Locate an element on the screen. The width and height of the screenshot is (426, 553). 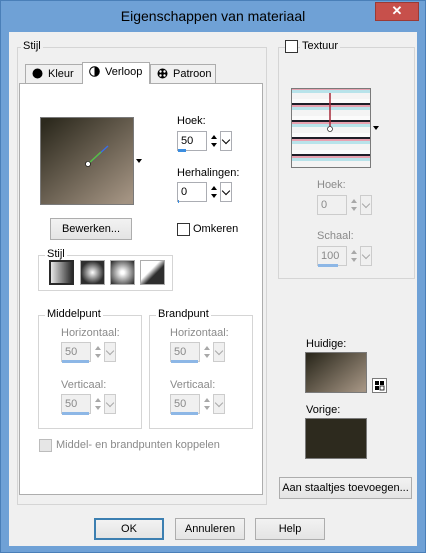
focal-vertical-stepper: 50 is located at coordinates (198, 405).